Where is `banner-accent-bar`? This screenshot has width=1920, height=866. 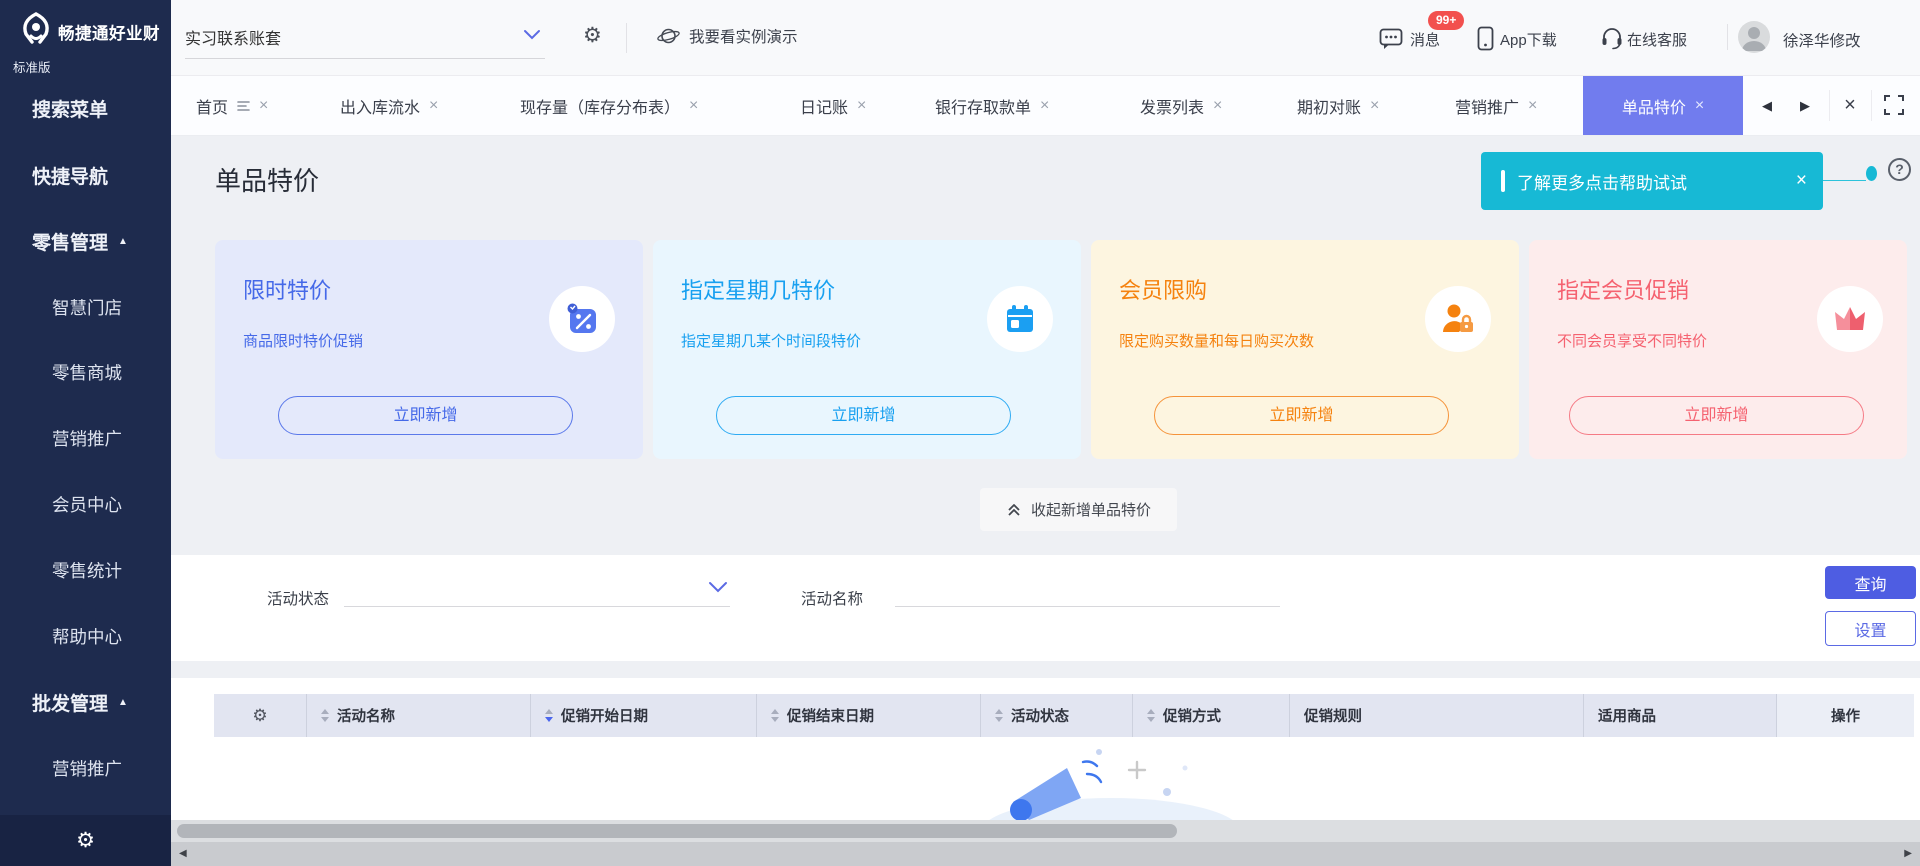
banner-accent-bar is located at coordinates (1503, 181).